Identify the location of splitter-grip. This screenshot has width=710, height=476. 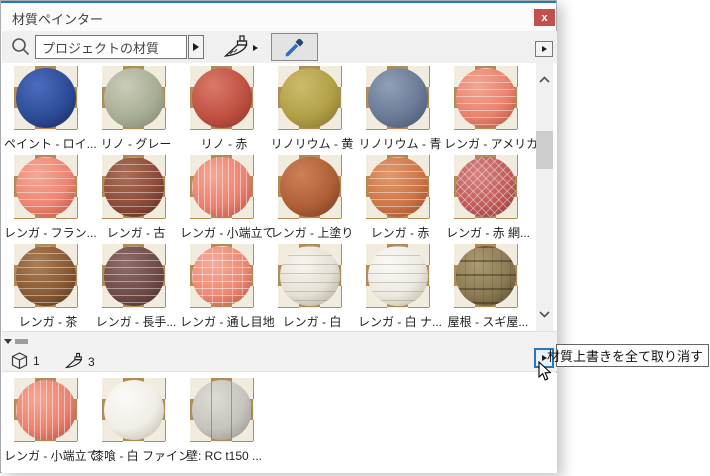
(21, 341).